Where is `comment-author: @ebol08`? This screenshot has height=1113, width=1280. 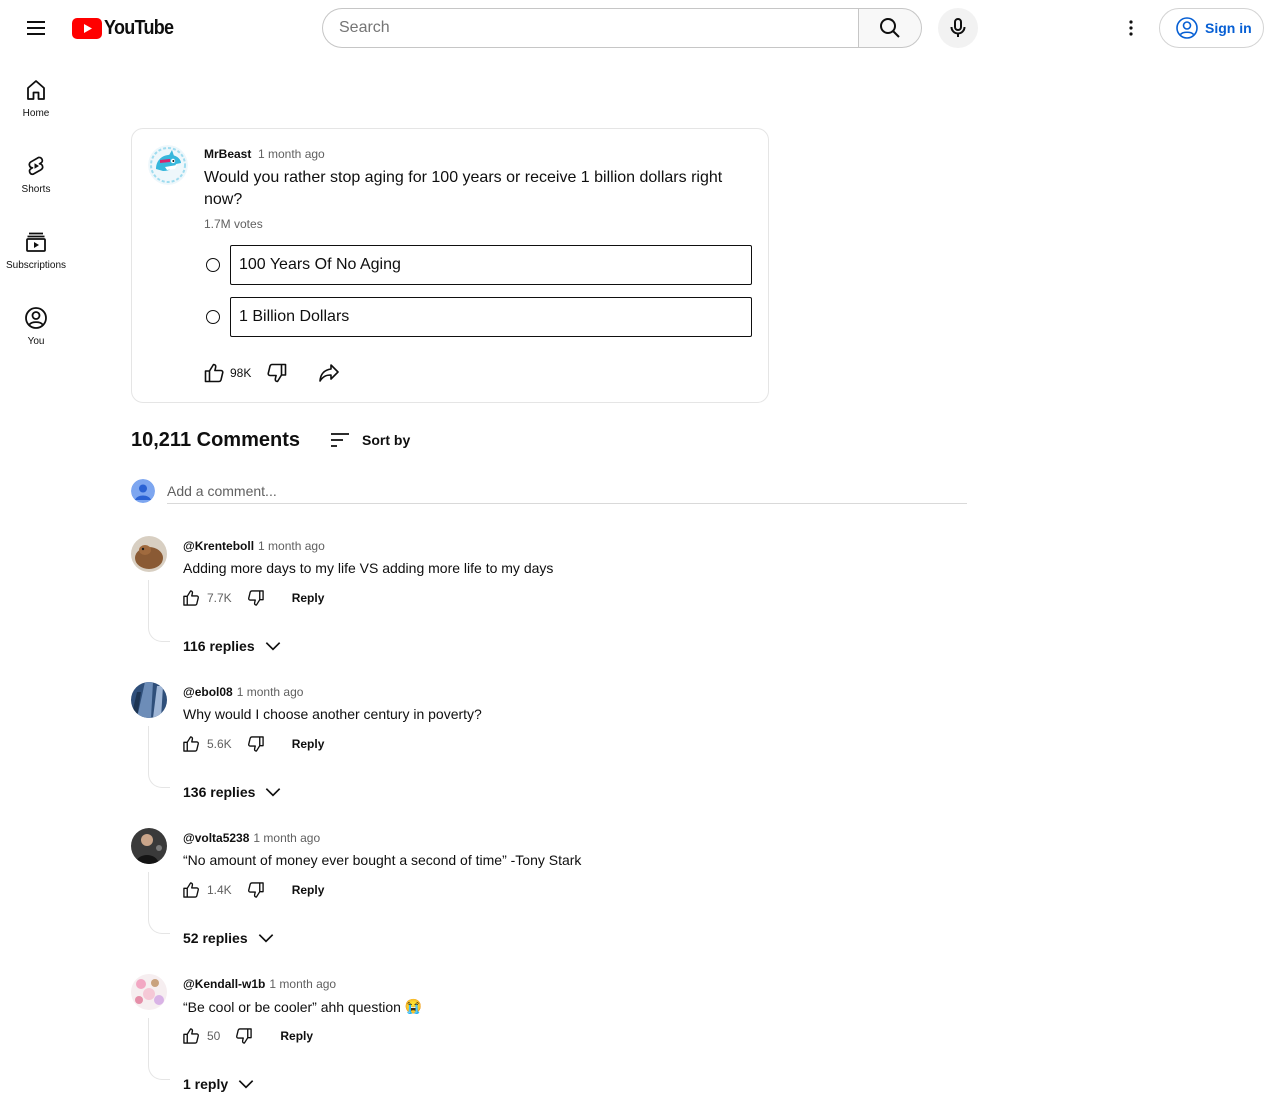 comment-author: @ebol08 is located at coordinates (208, 692).